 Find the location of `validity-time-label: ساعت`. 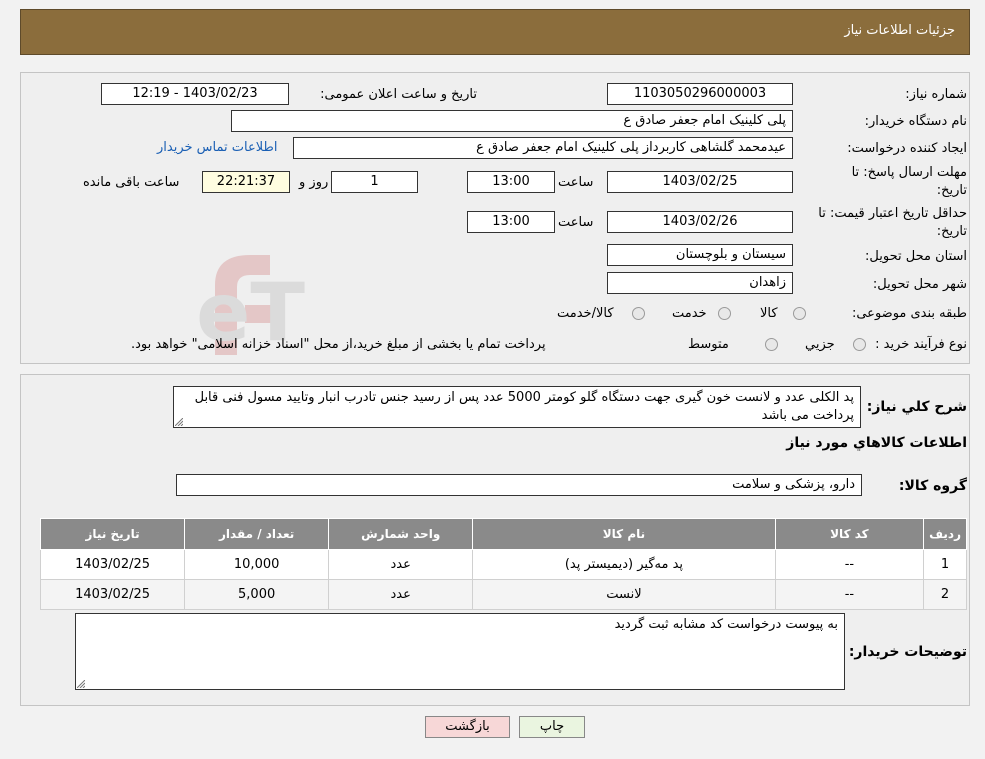

validity-time-label: ساعت is located at coordinates (576, 222).